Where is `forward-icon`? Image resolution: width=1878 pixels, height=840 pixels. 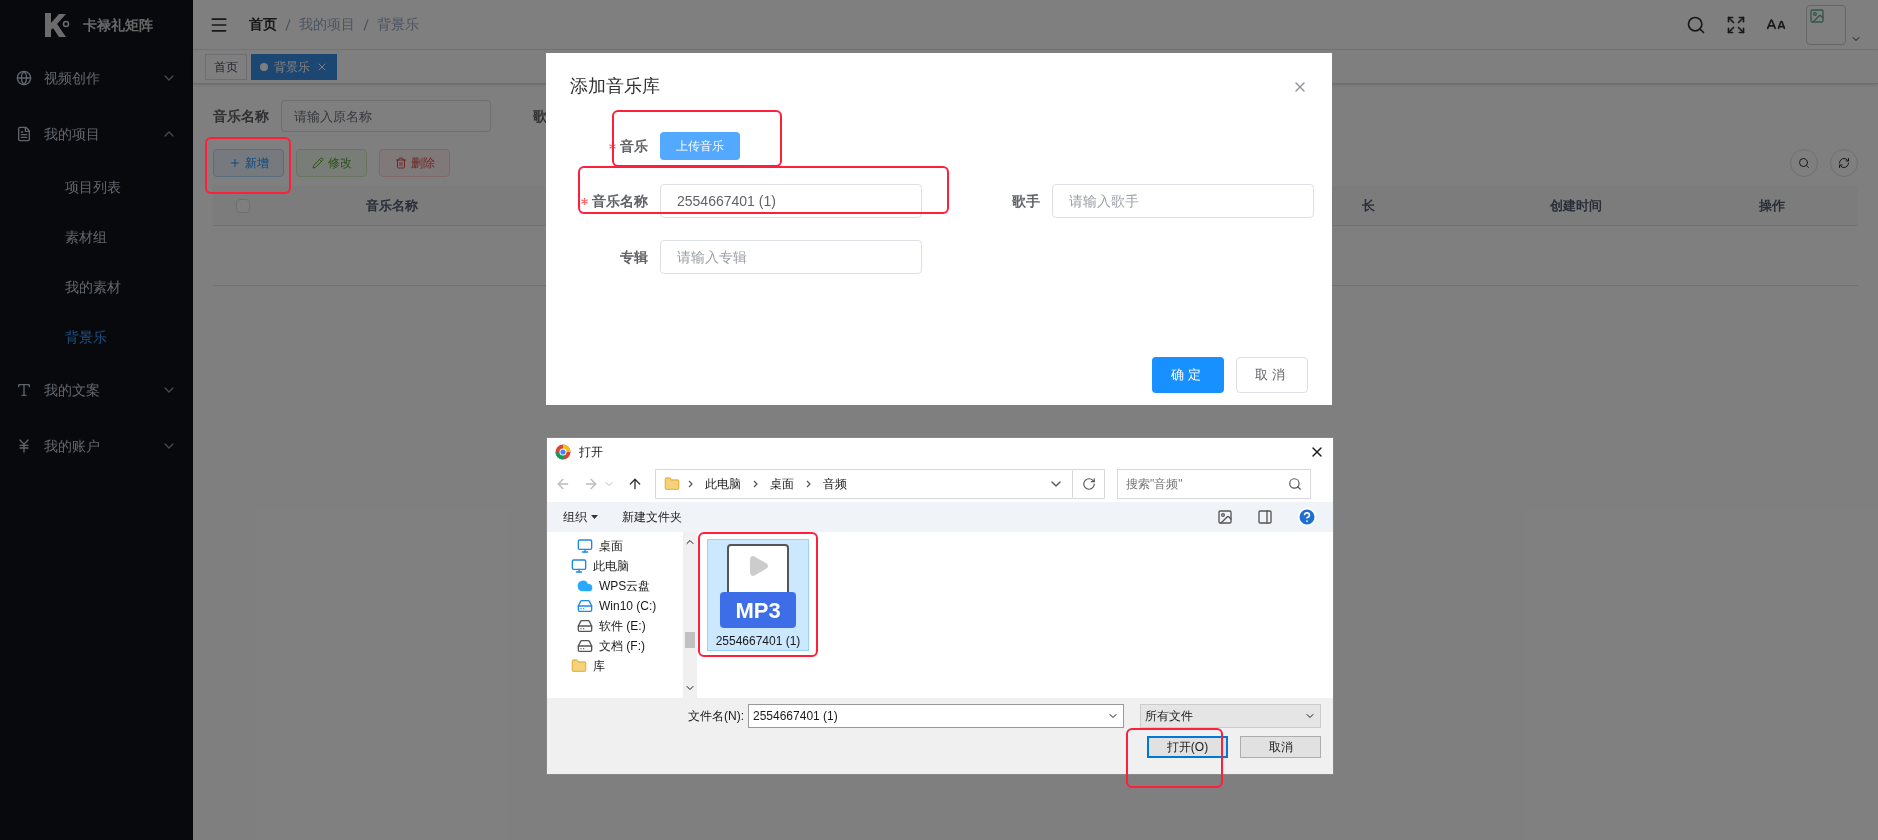
forward-icon is located at coordinates (591, 484).